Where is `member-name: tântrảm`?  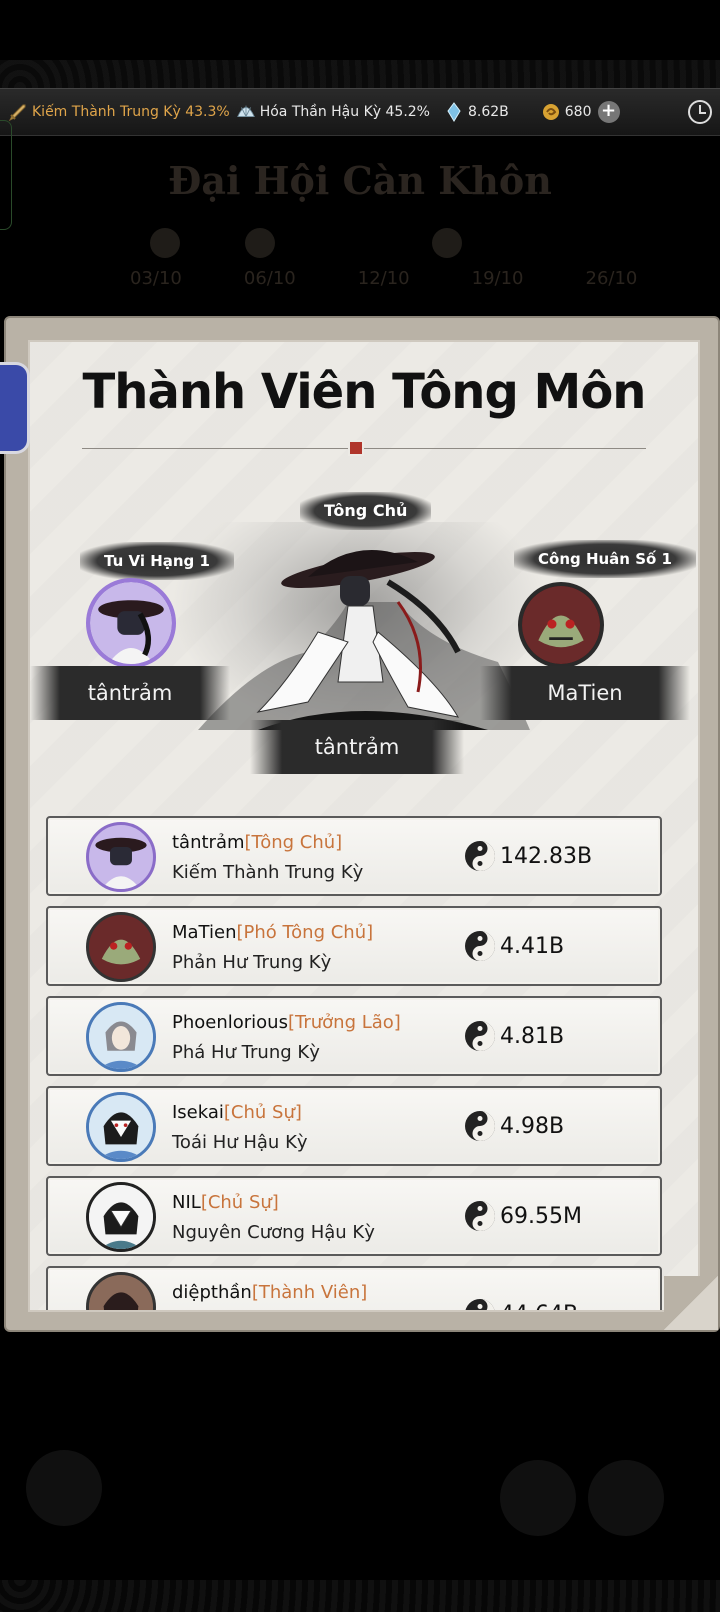
member-name: tântrảm is located at coordinates (208, 842).